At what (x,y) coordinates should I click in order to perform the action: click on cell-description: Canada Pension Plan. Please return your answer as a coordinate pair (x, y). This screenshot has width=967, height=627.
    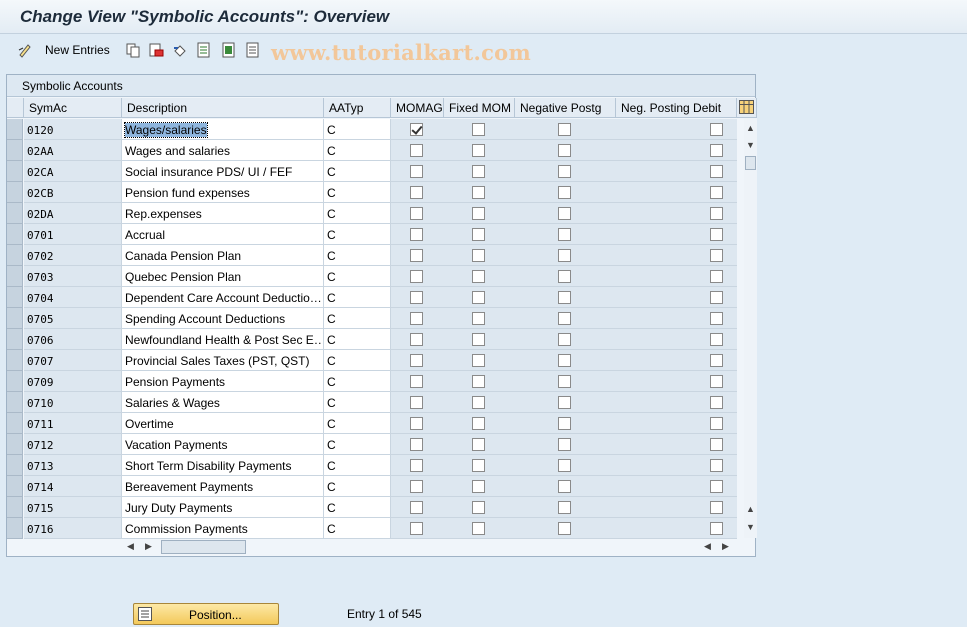
    Looking at the image, I should click on (223, 255).